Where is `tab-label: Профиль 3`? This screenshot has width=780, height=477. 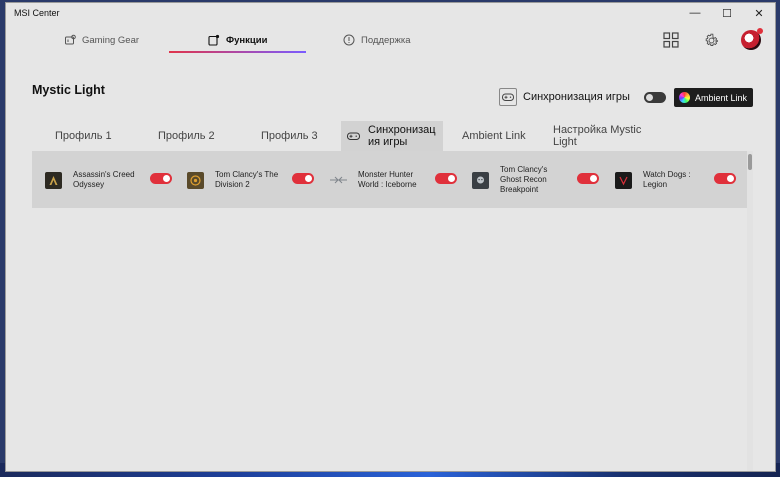
tab-label: Профиль 3 is located at coordinates (289, 136).